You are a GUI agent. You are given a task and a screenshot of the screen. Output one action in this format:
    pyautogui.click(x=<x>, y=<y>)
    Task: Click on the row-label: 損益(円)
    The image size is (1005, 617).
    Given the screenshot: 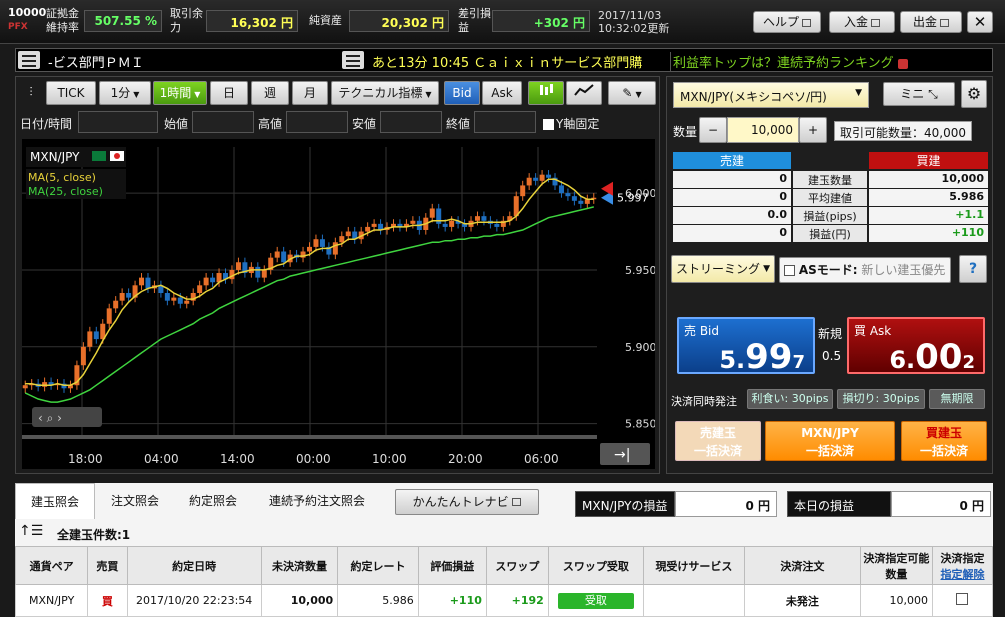 What is the action you would take?
    pyautogui.click(x=830, y=233)
    